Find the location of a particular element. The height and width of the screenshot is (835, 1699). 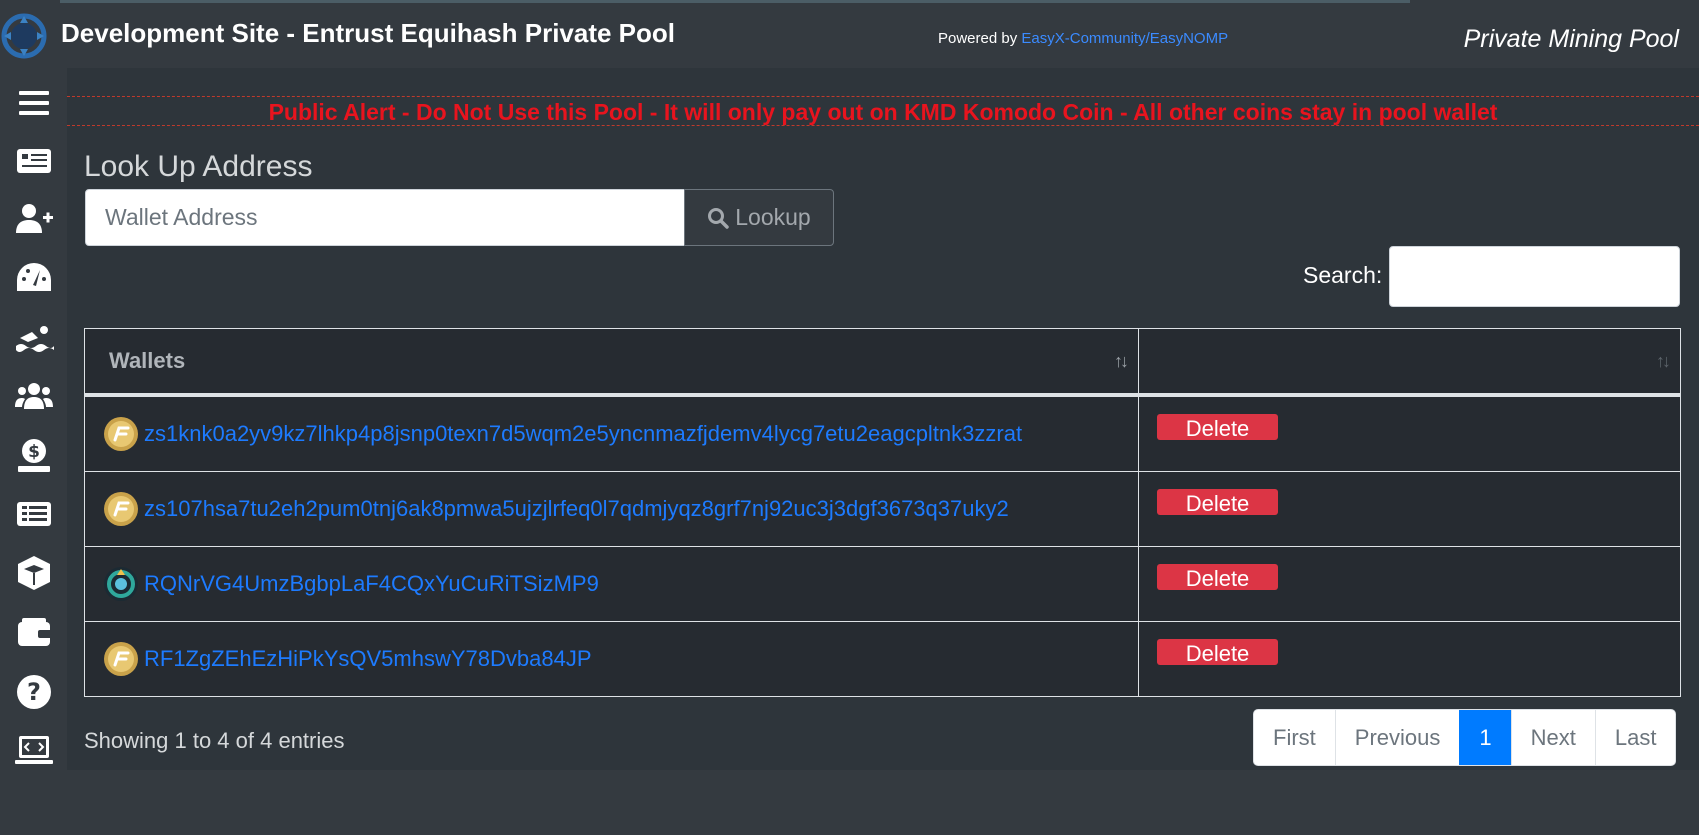

table-info: Showing 1 to 4 of 4 entries is located at coordinates (214, 740).